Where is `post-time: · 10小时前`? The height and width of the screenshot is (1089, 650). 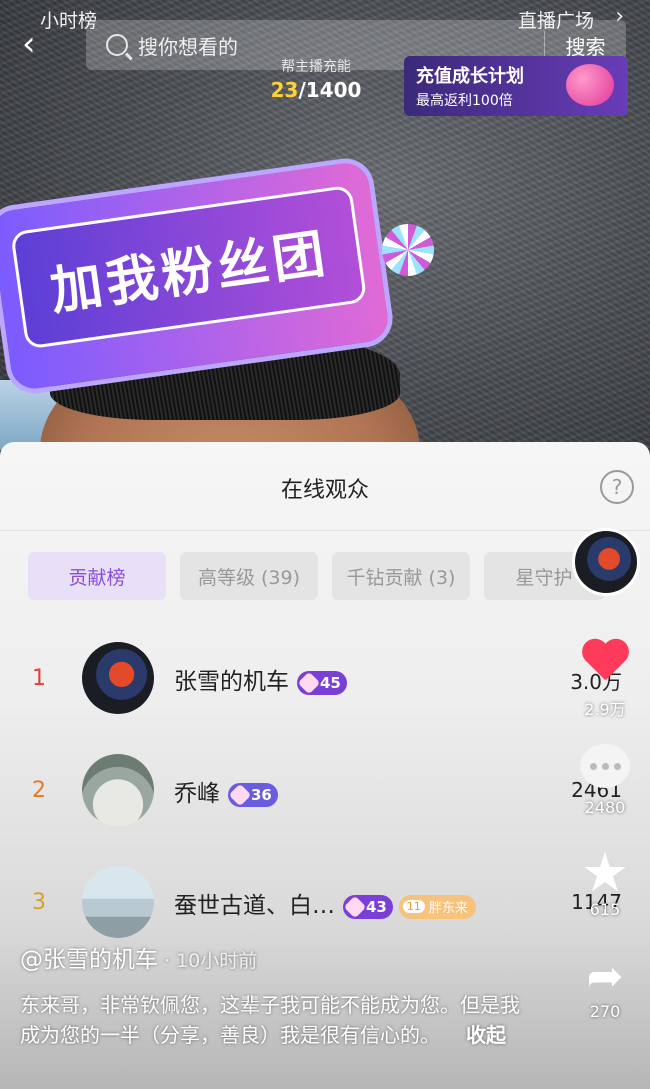 post-time: · 10小时前 is located at coordinates (211, 961).